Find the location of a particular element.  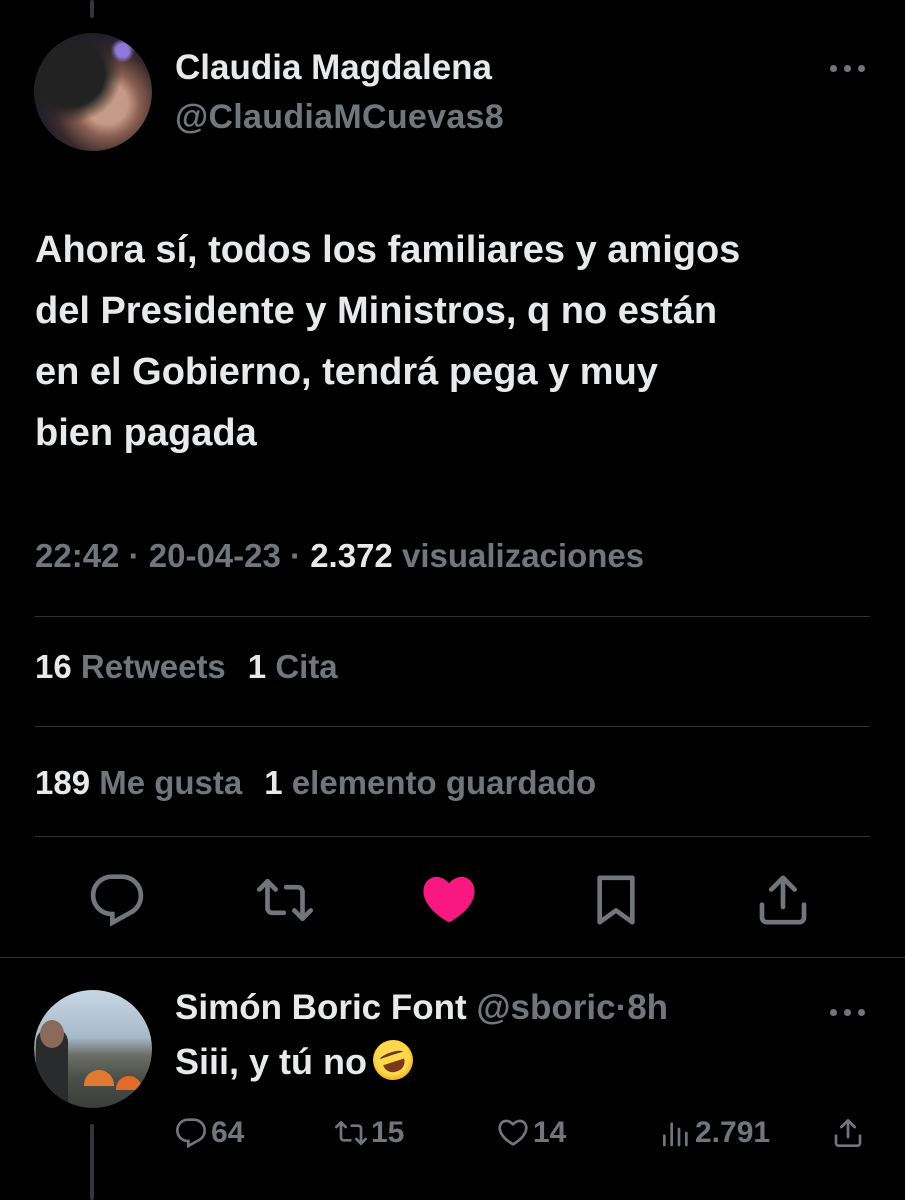

bookmark-icon is located at coordinates (616, 900).